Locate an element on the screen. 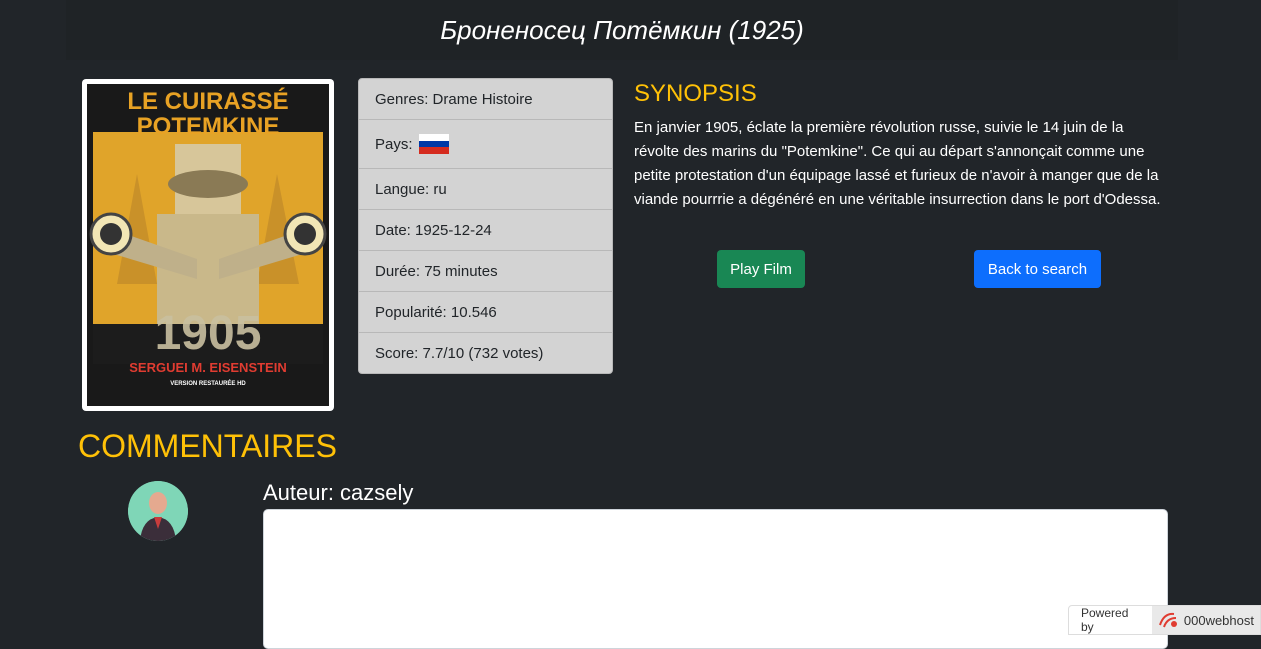 The width and height of the screenshot is (1261, 649). comments-heading: COMMENTAIRES is located at coordinates (207, 446).